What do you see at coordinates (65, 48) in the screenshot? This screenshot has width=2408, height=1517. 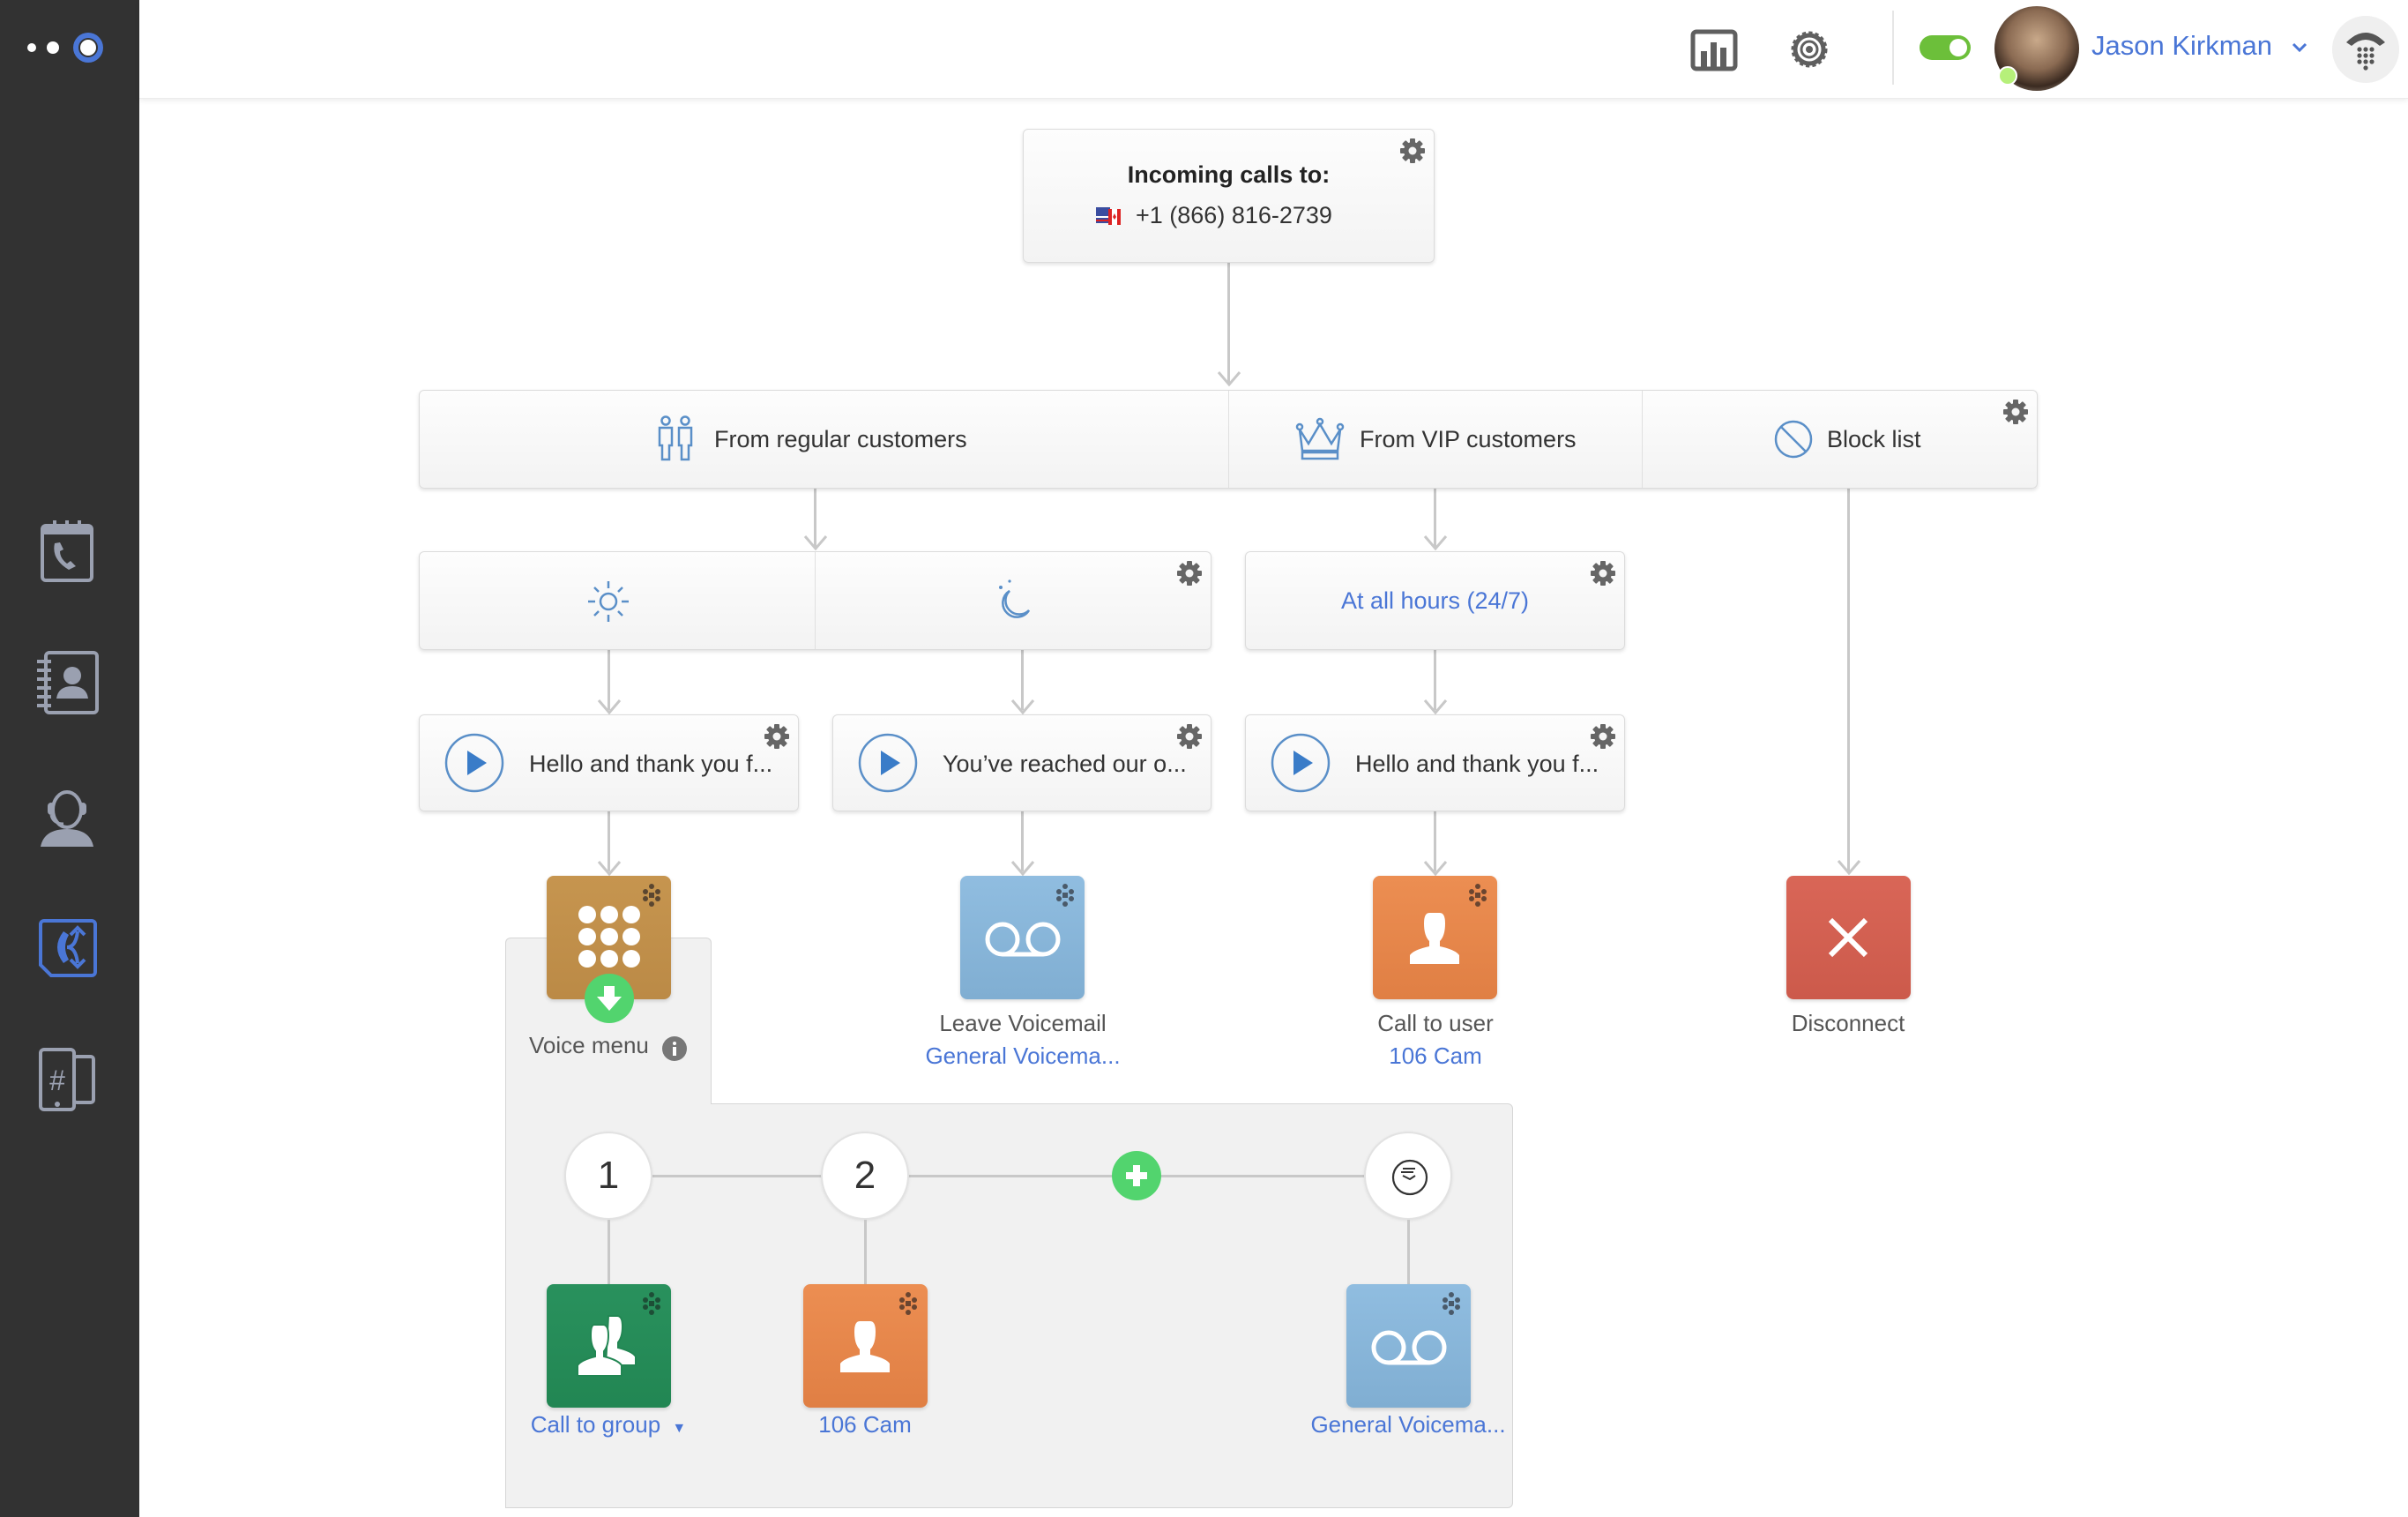 I see `app-logo` at bounding box center [65, 48].